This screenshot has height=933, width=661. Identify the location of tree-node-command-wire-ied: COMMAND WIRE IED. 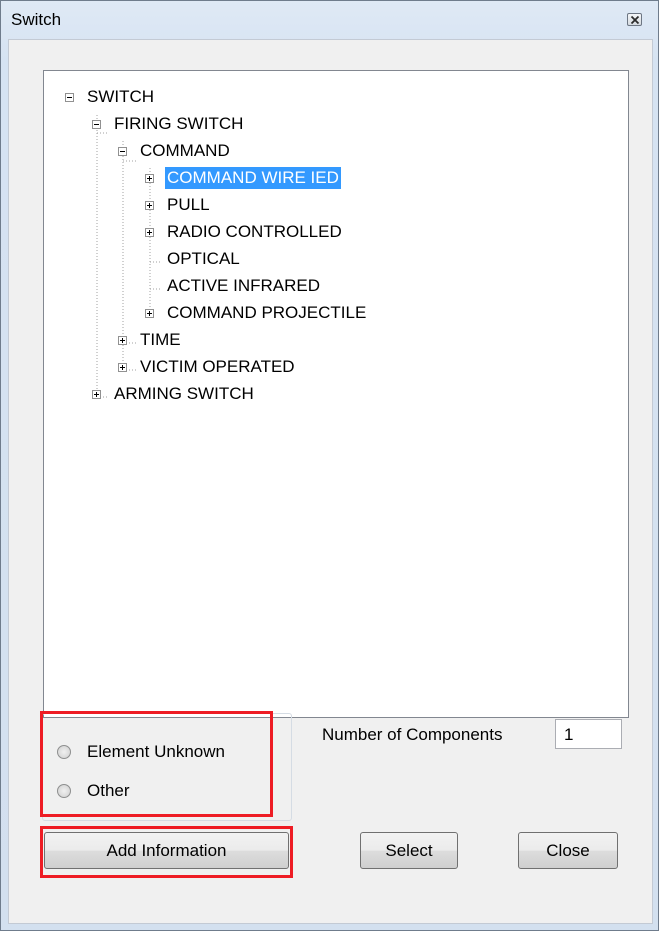
(253, 178).